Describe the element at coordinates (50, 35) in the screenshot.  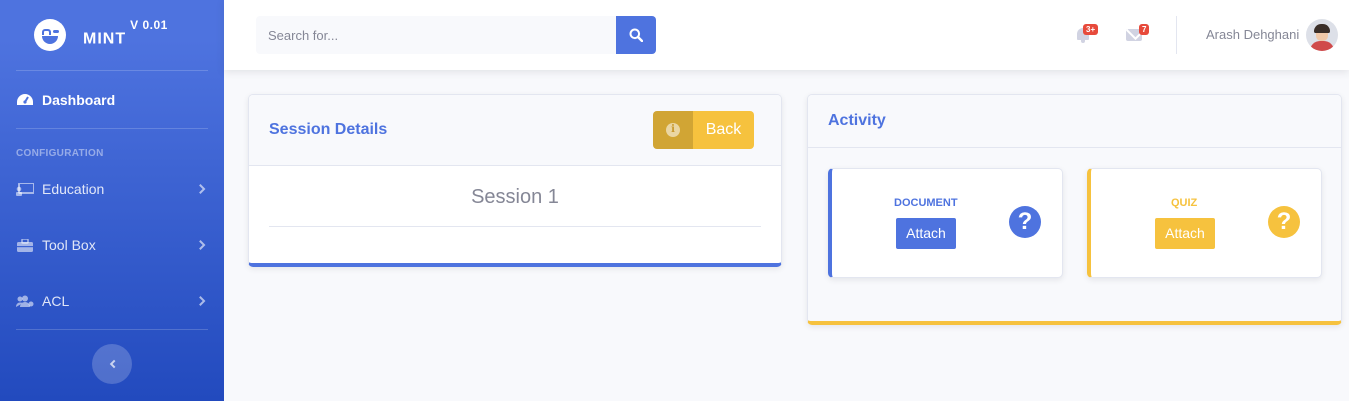
I see `laugh-wink-icon` at that location.